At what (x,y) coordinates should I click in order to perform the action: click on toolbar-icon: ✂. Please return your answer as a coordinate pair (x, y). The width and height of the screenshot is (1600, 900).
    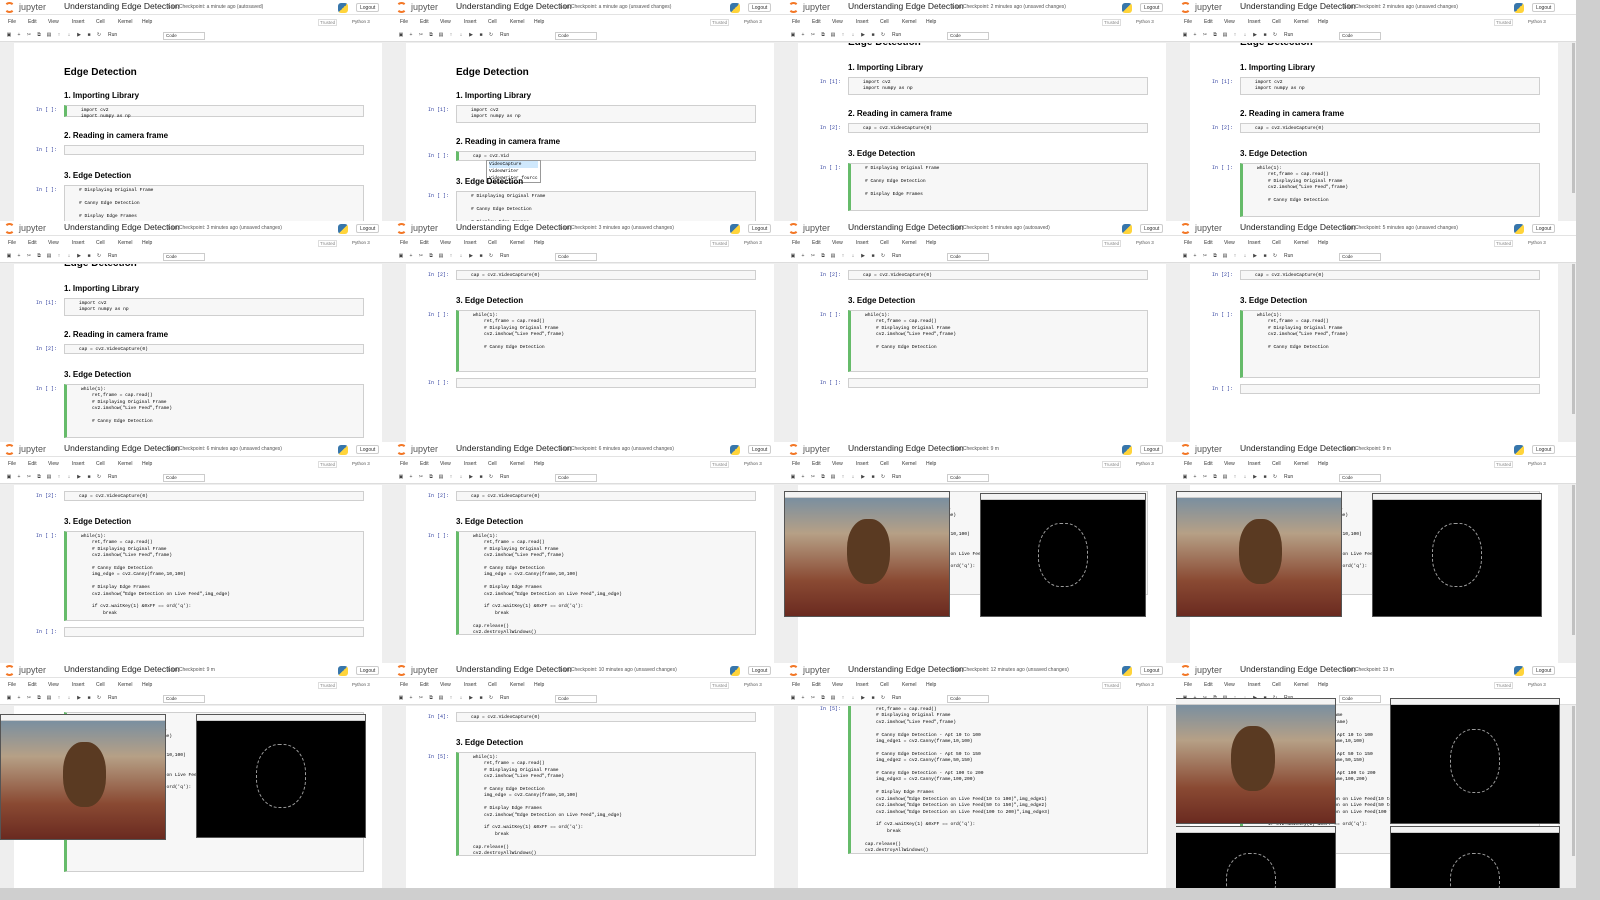
    Looking at the image, I should click on (813, 35).